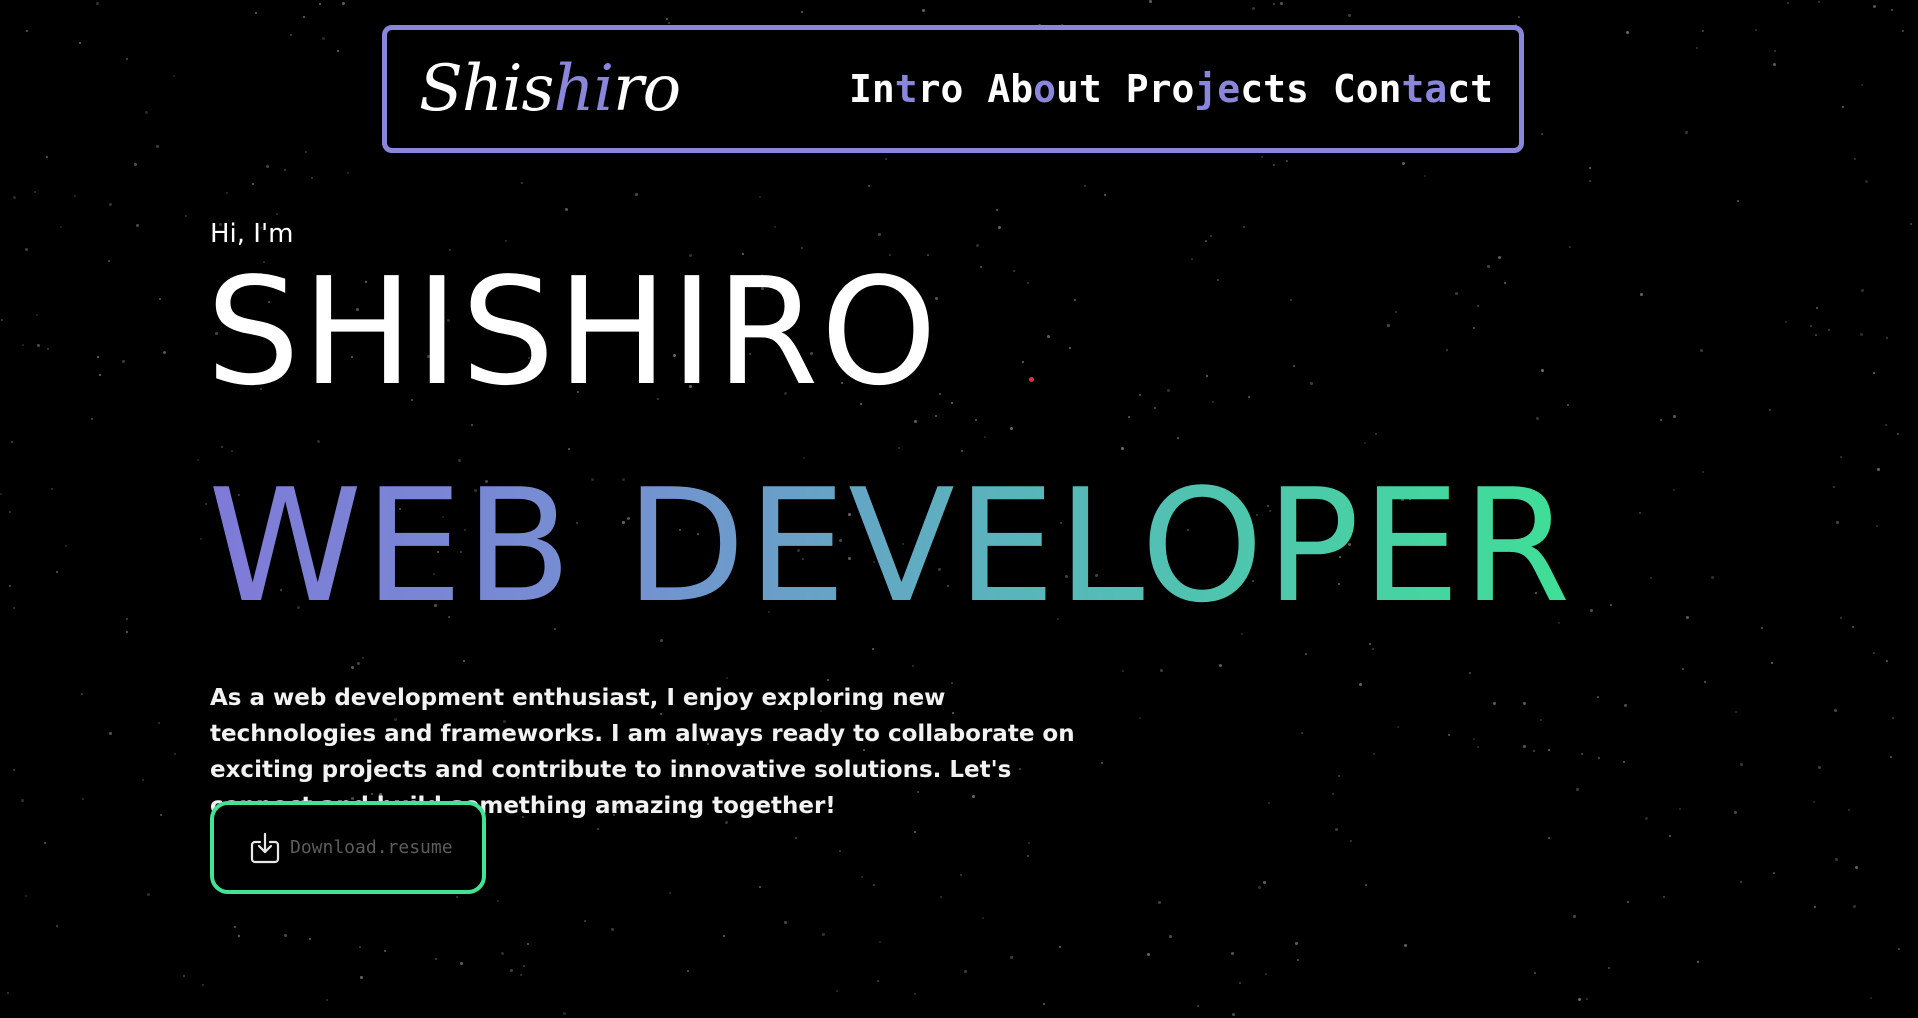 The width and height of the screenshot is (1918, 1018). What do you see at coordinates (906, 89) in the screenshot?
I see `nav-link-intro: Intro` at bounding box center [906, 89].